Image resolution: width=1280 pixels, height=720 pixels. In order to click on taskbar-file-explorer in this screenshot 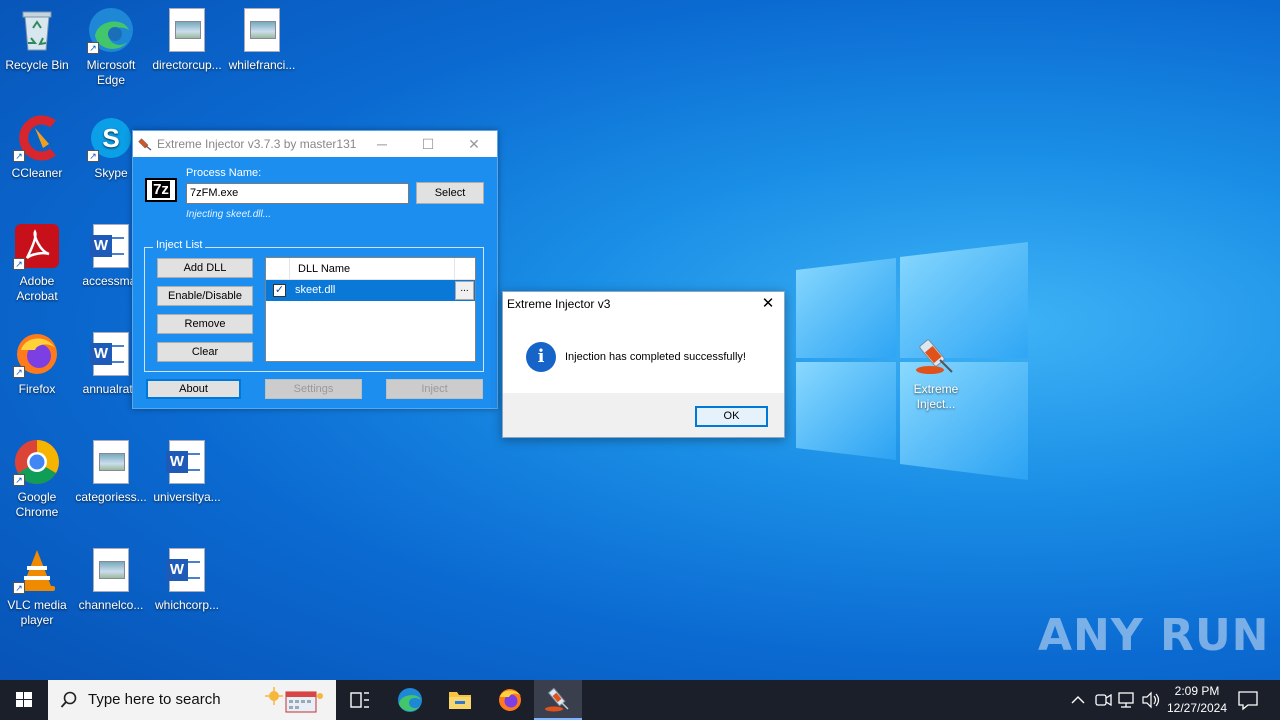, I will do `click(460, 700)`.